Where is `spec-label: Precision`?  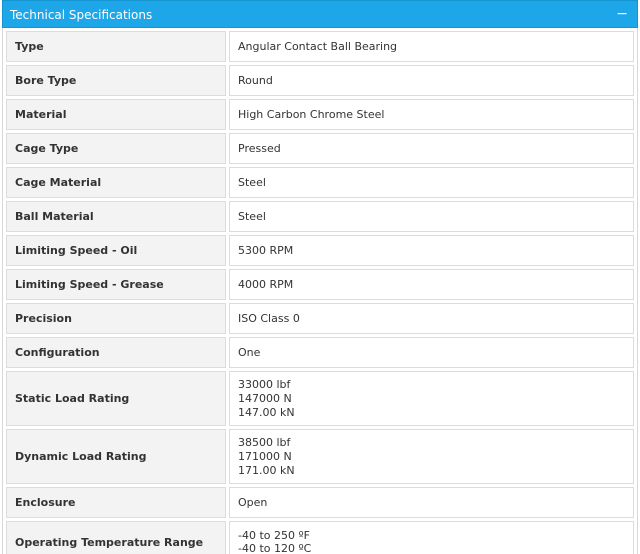
spec-label: Precision is located at coordinates (116, 318).